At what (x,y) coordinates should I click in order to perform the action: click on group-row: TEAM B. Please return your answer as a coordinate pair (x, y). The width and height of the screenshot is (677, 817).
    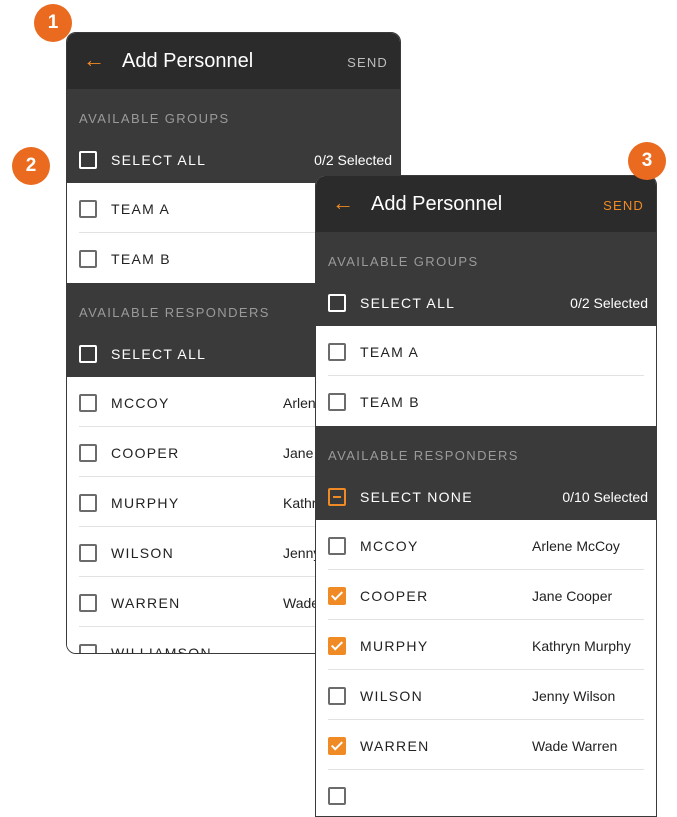
    Looking at the image, I should click on (486, 401).